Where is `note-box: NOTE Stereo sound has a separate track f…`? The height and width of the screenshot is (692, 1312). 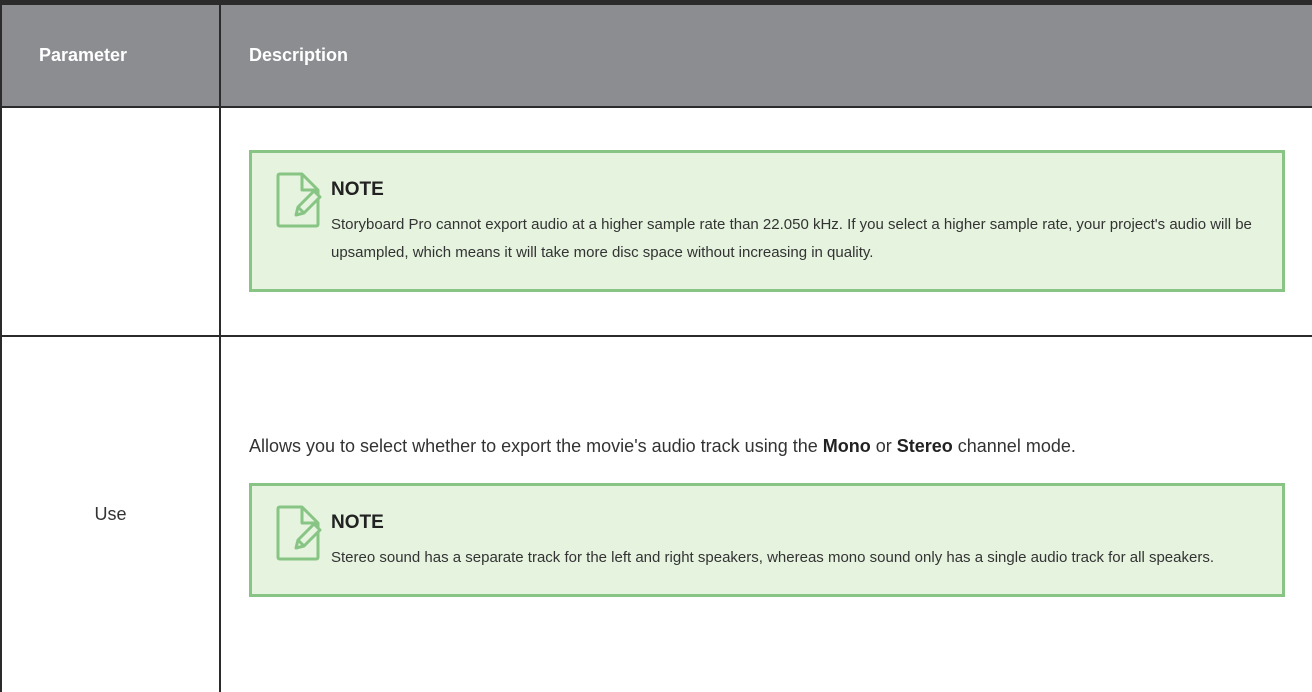 note-box: NOTE Stereo sound has a separate track f… is located at coordinates (767, 540).